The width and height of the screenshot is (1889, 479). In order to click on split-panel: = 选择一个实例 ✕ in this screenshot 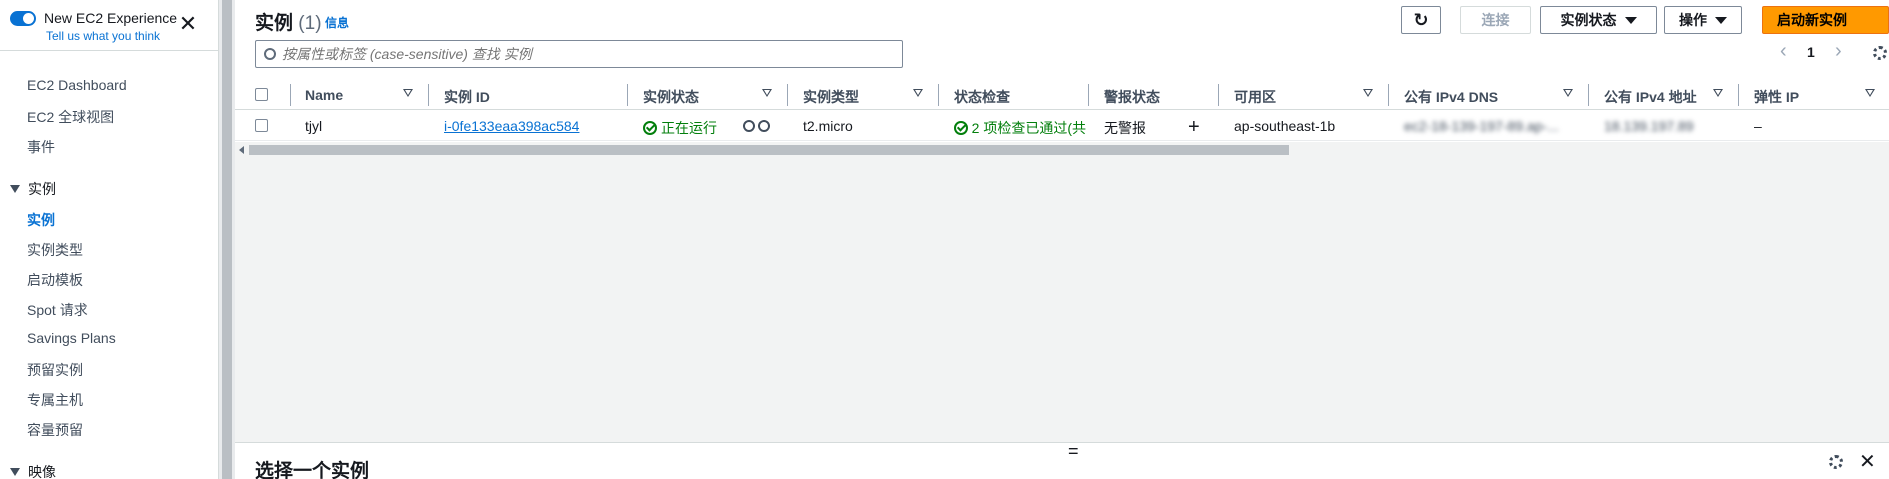, I will do `click(1062, 460)`.